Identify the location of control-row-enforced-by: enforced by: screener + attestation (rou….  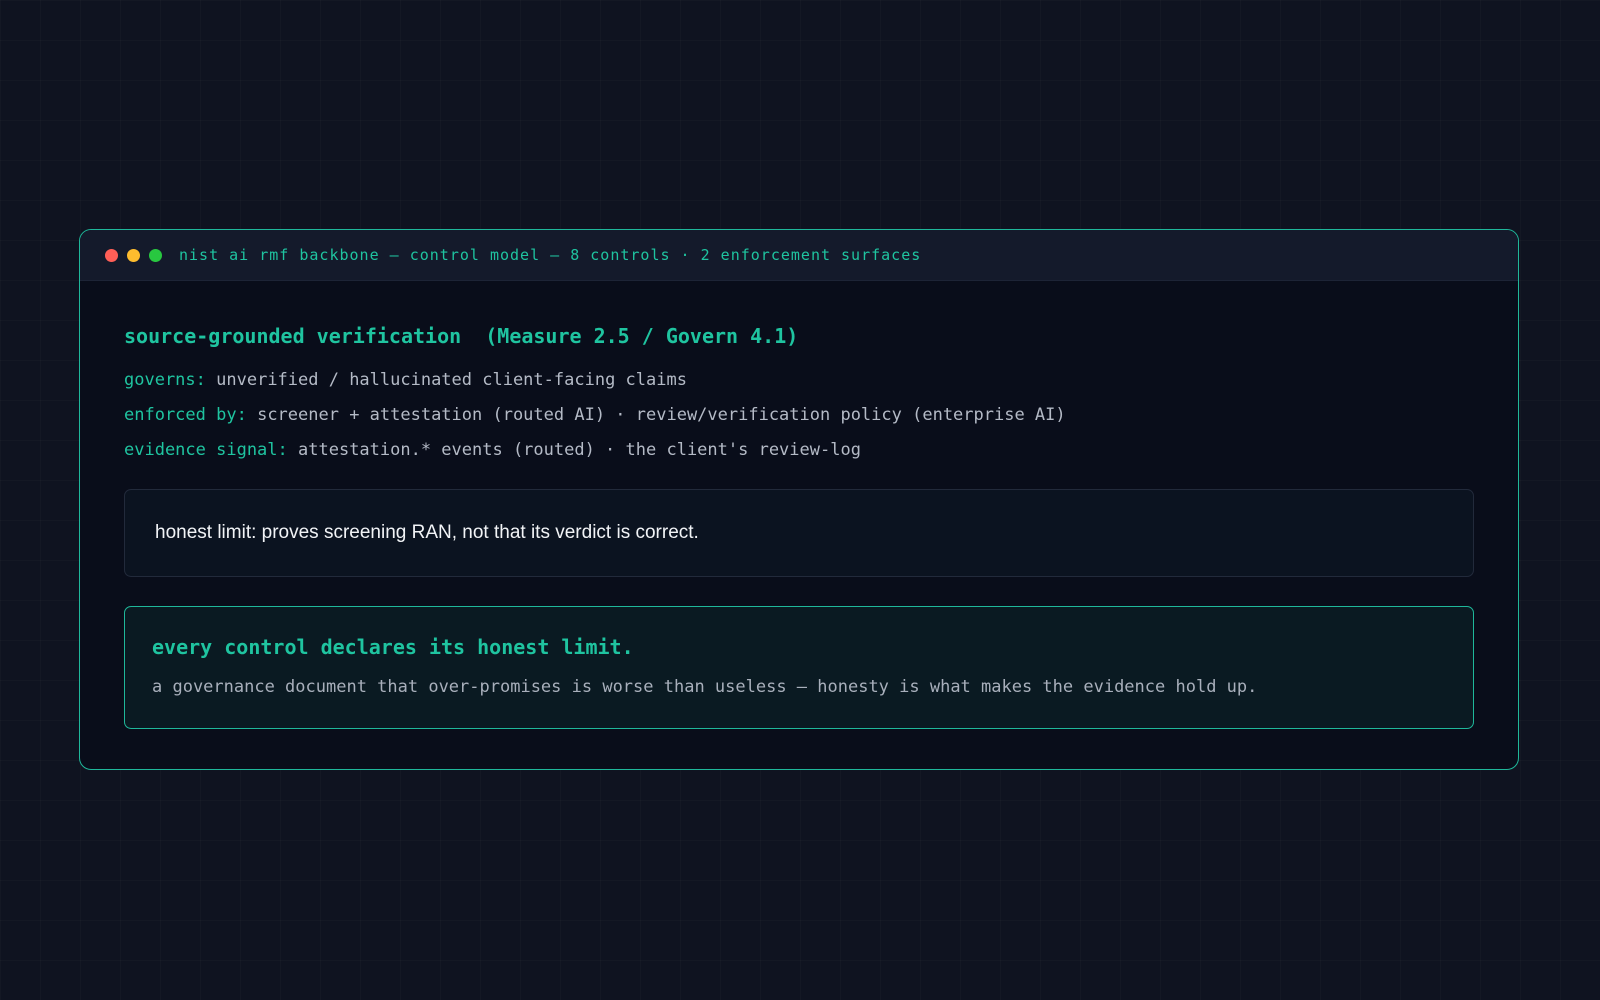
(799, 415).